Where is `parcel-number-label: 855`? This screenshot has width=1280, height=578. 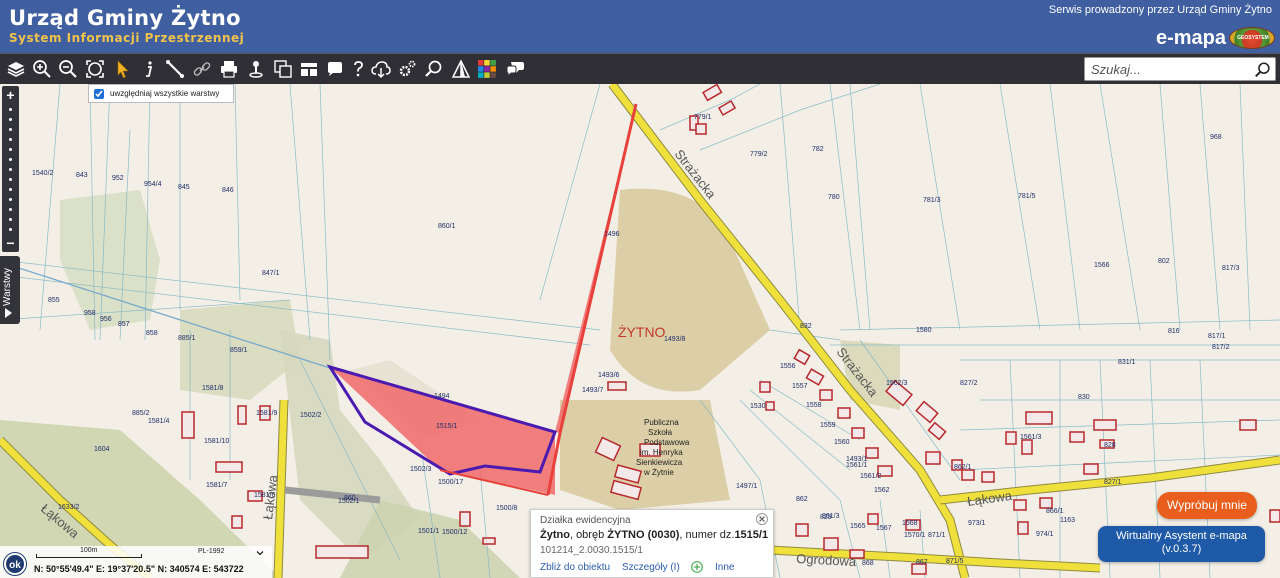
parcel-number-label: 855 is located at coordinates (54, 300).